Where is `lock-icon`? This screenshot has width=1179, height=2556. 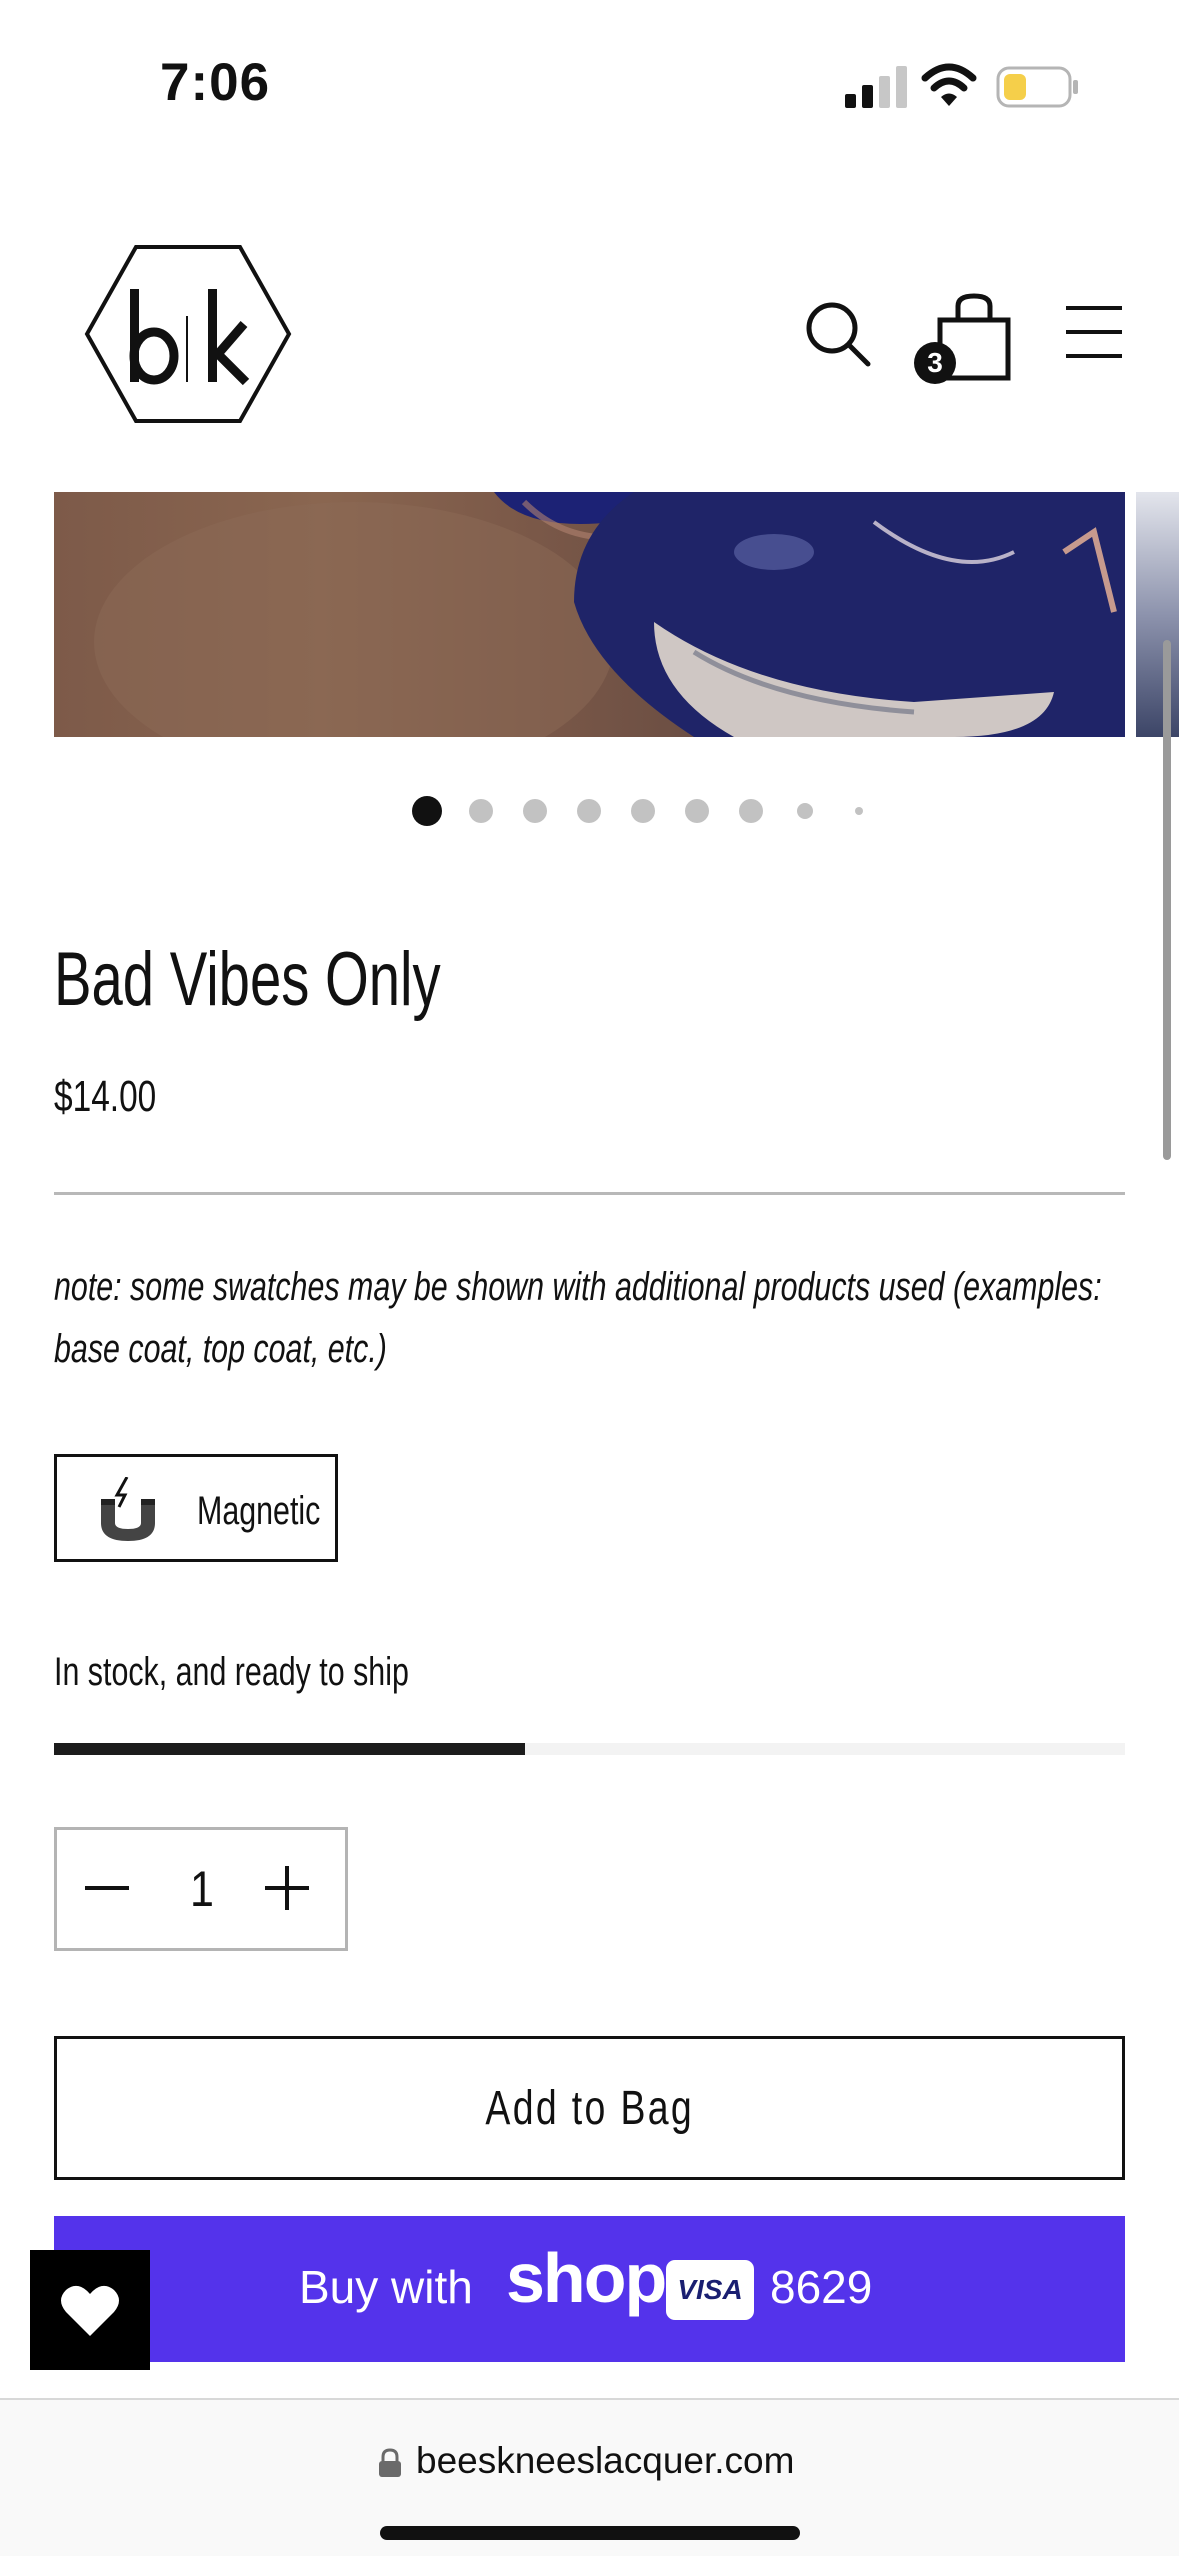
lock-icon is located at coordinates (390, 2462).